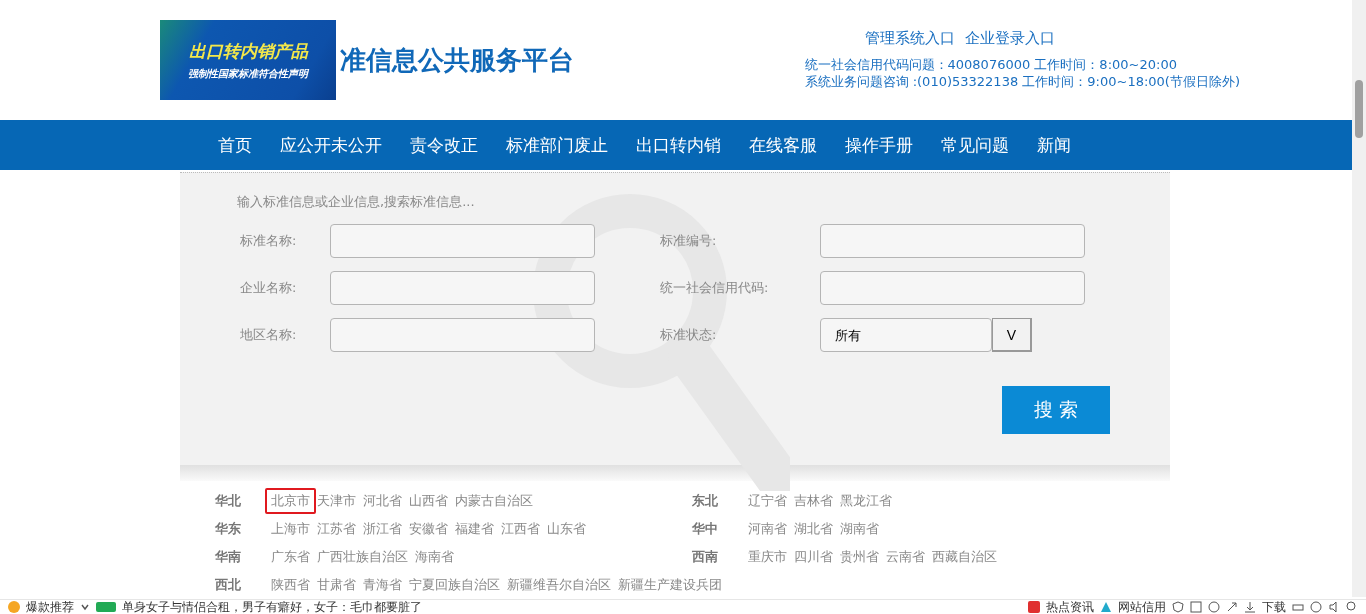  Describe the element at coordinates (1056, 410) in the screenshot. I see `search-button: 搜 索` at that location.